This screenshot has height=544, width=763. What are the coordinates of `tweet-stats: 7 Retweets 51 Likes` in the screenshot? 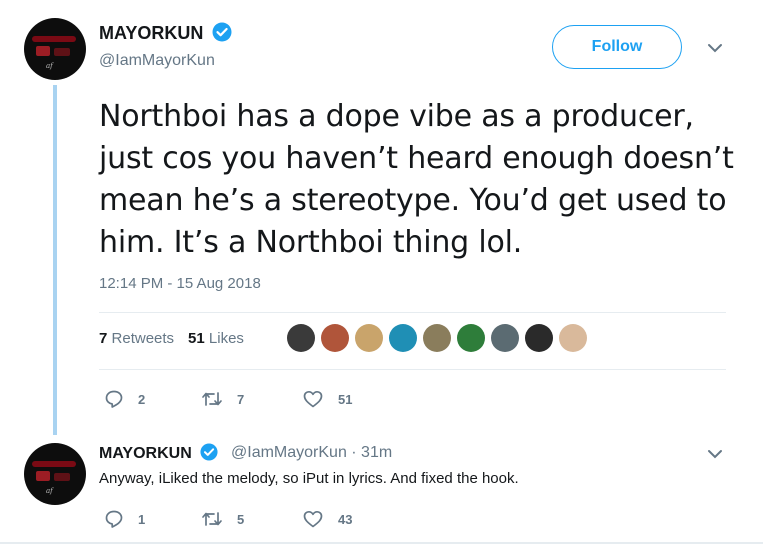 It's located at (171, 338).